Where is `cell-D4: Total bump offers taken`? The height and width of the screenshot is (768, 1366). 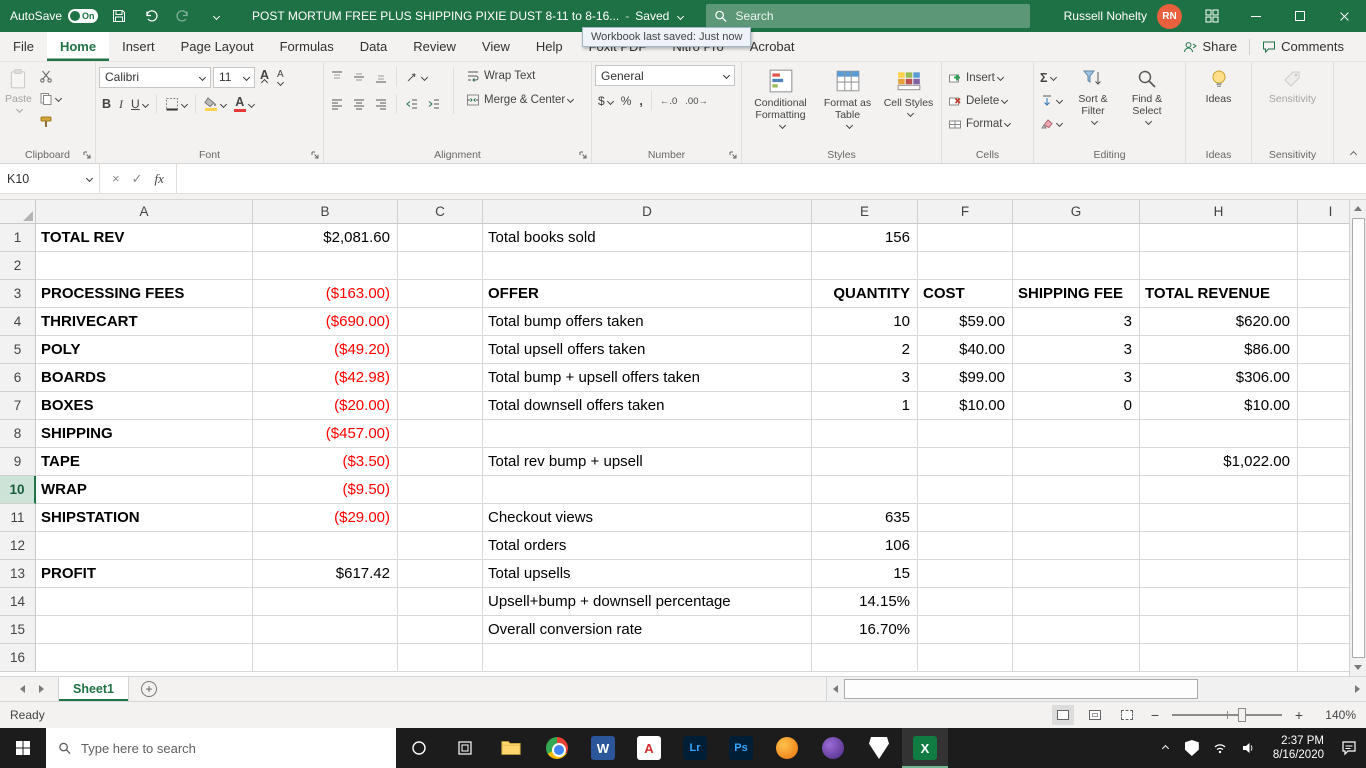
cell-D4: Total bump offers taken is located at coordinates (647, 322).